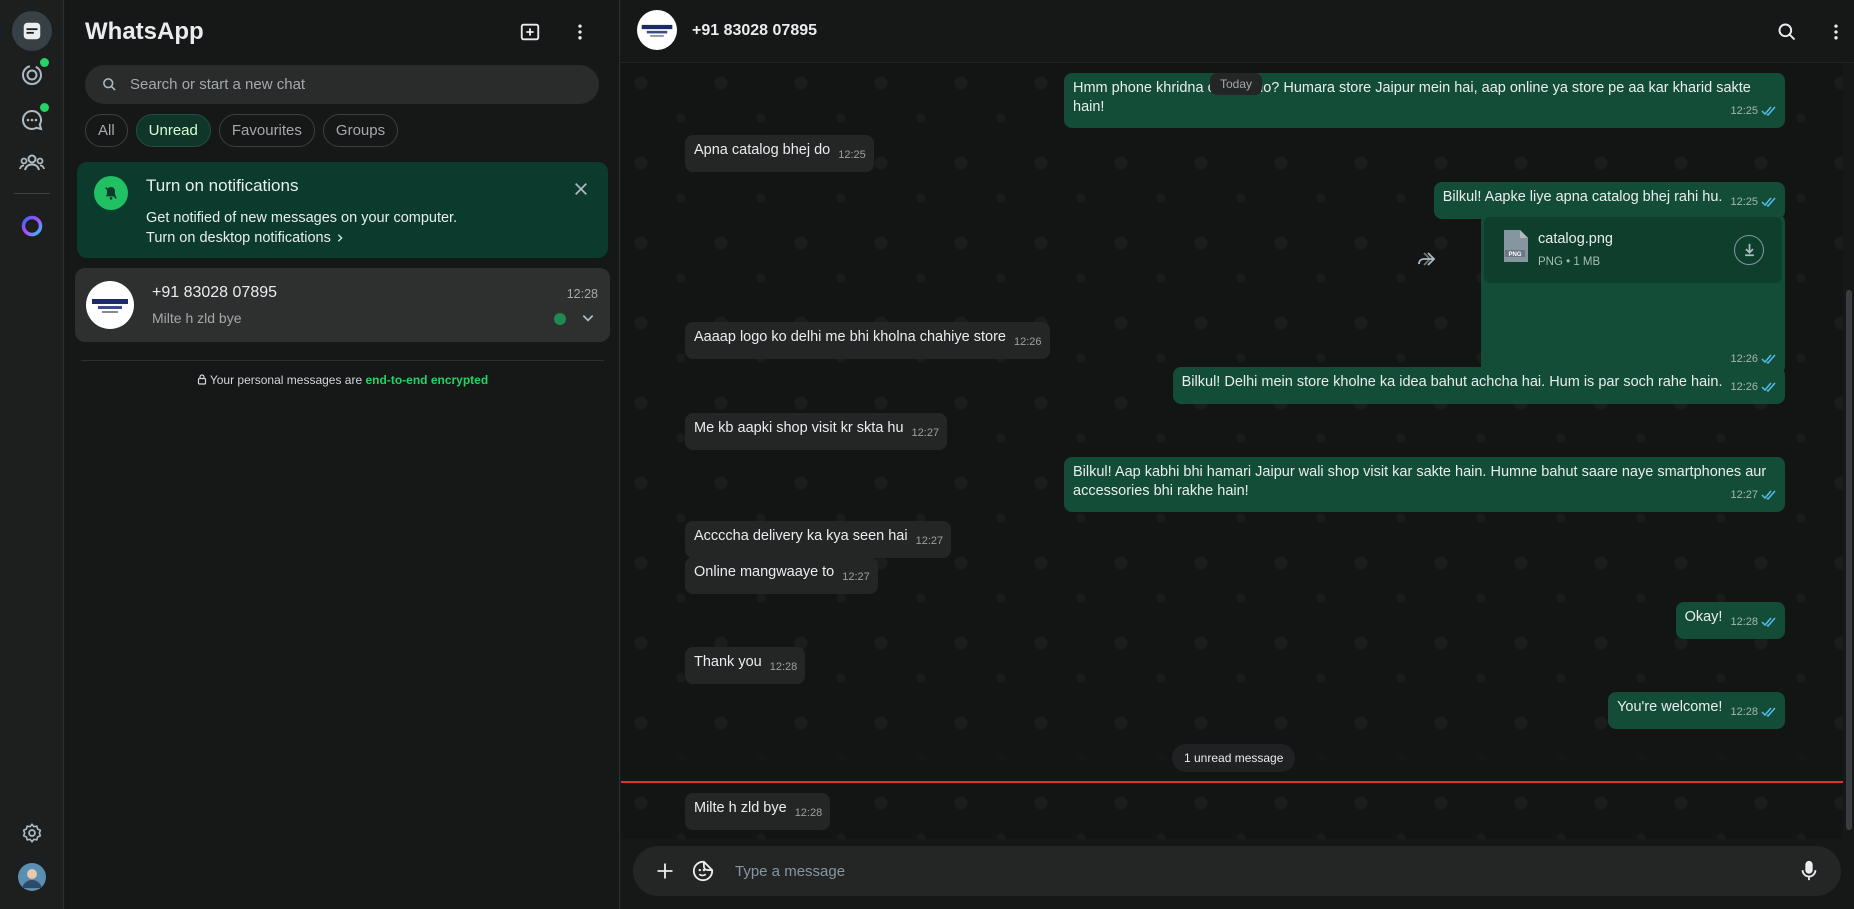  What do you see at coordinates (427, 380) in the screenshot?
I see `encryption-link: end-to-end encrypted` at bounding box center [427, 380].